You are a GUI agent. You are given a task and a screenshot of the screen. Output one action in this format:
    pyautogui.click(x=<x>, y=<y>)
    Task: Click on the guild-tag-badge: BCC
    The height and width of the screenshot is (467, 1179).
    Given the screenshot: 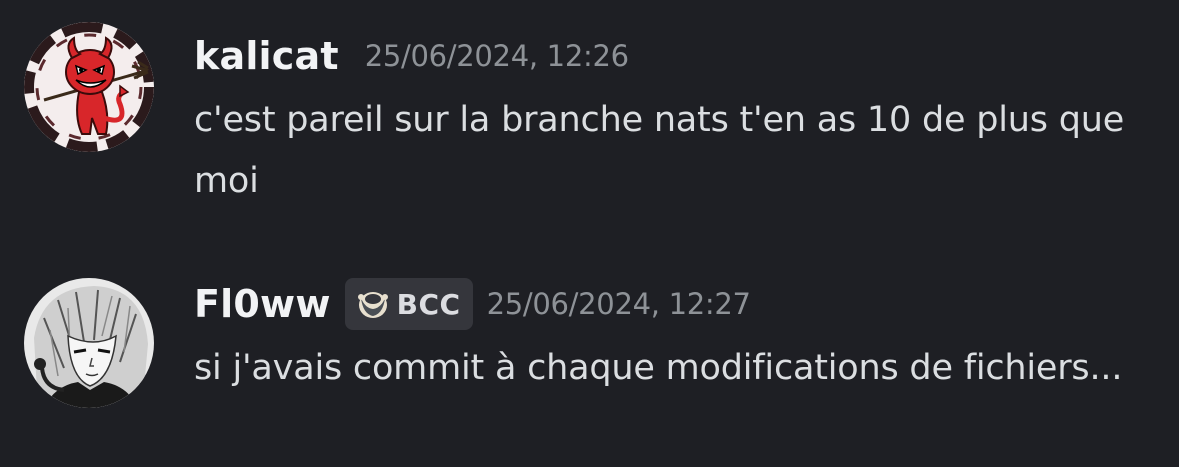 What is the action you would take?
    pyautogui.click(x=408, y=304)
    